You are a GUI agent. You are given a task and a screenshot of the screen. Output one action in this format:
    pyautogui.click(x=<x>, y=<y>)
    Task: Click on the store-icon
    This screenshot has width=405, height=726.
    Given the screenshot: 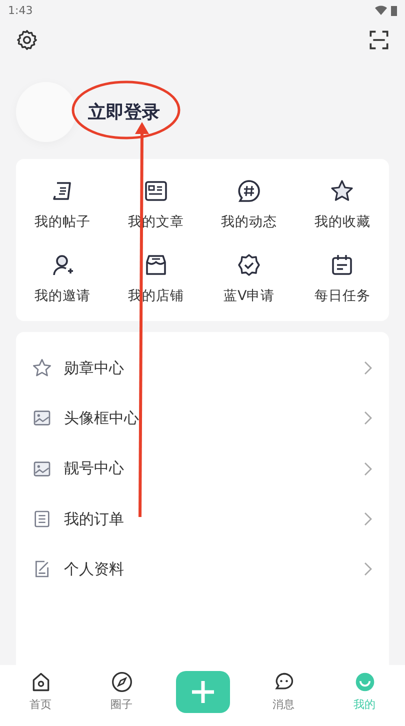 What is the action you would take?
    pyautogui.click(x=156, y=265)
    